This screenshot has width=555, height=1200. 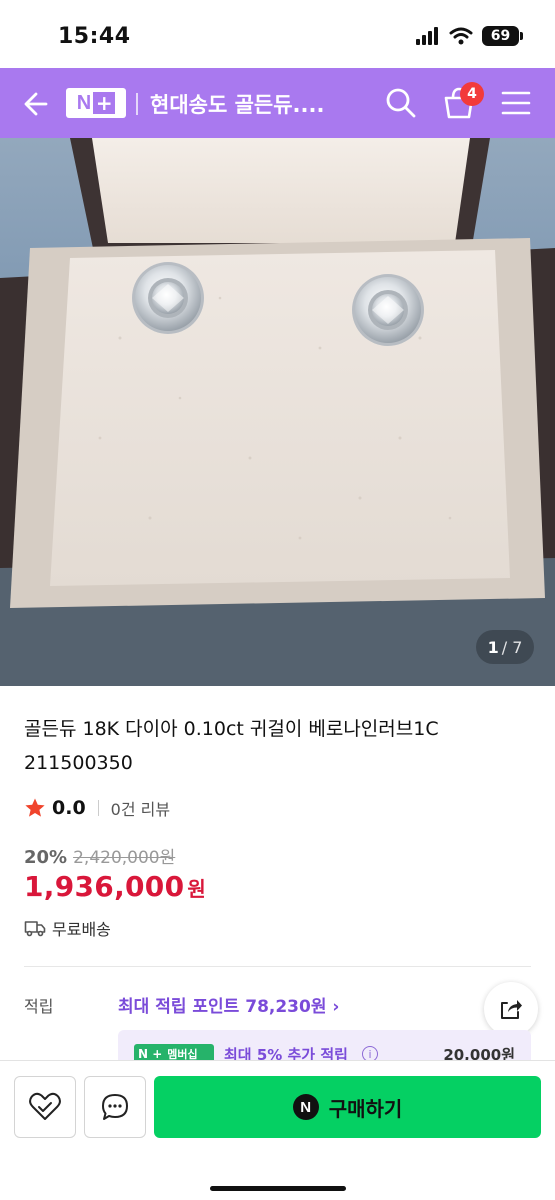 What do you see at coordinates (461, 36) in the screenshot?
I see `wifi-icon` at bounding box center [461, 36].